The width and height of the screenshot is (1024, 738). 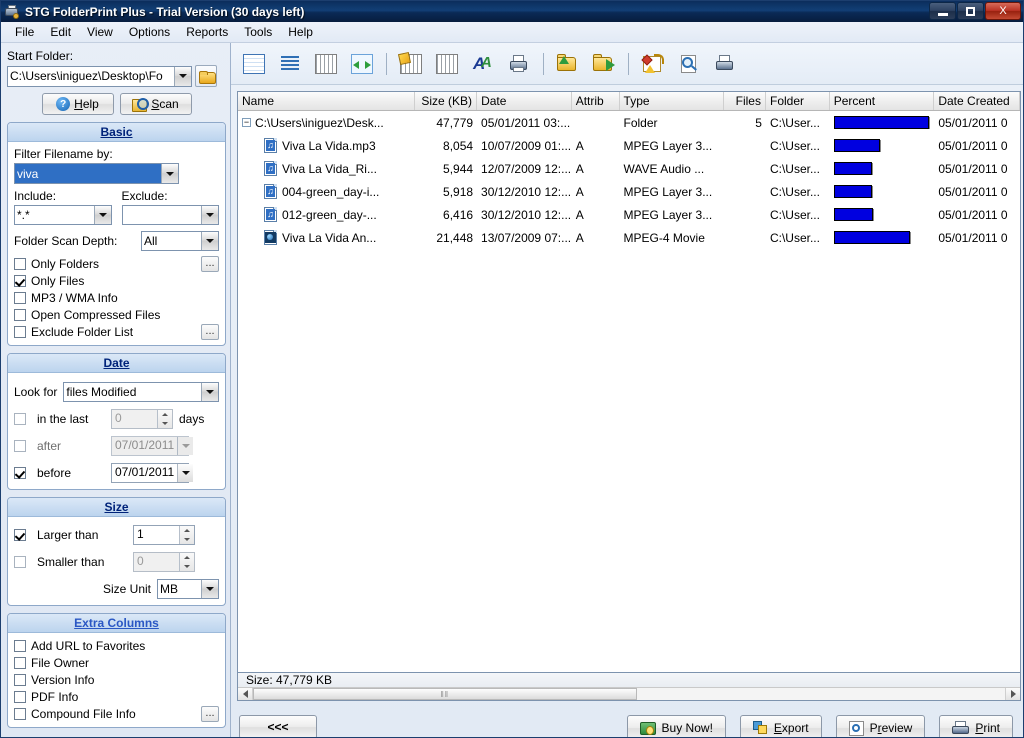 I want to click on list-report-button, so click(x=254, y=64).